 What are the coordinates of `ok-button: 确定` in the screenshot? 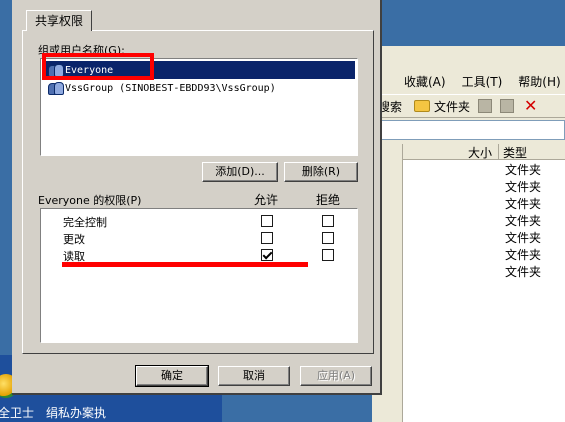 It's located at (172, 376).